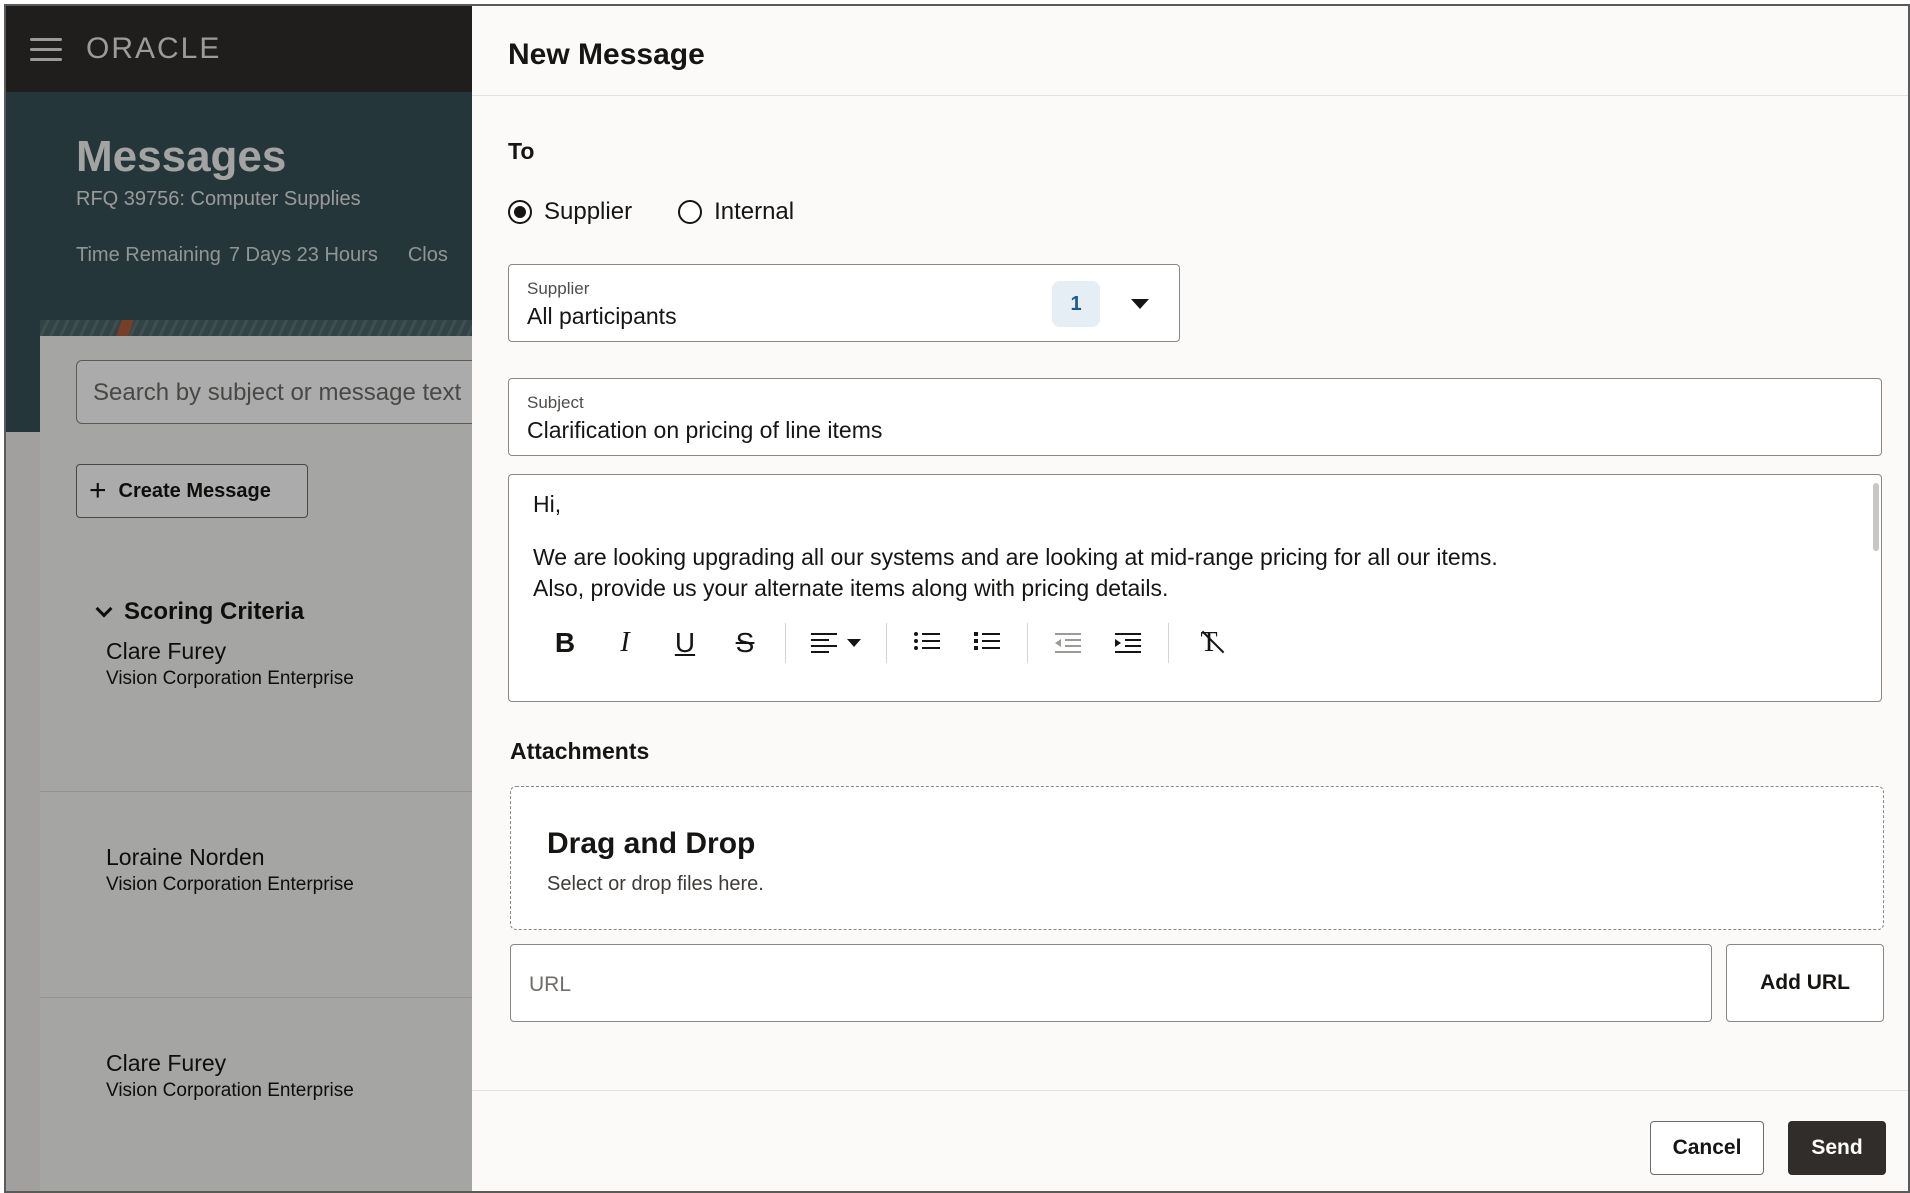 The width and height of the screenshot is (1910, 1193). I want to click on underline-icon: U, so click(685, 643).